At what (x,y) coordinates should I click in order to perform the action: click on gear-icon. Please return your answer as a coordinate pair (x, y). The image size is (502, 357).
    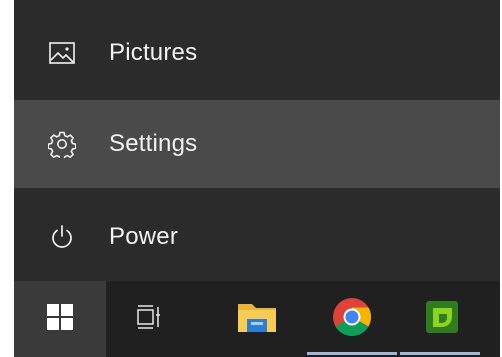
    Looking at the image, I should click on (62, 144).